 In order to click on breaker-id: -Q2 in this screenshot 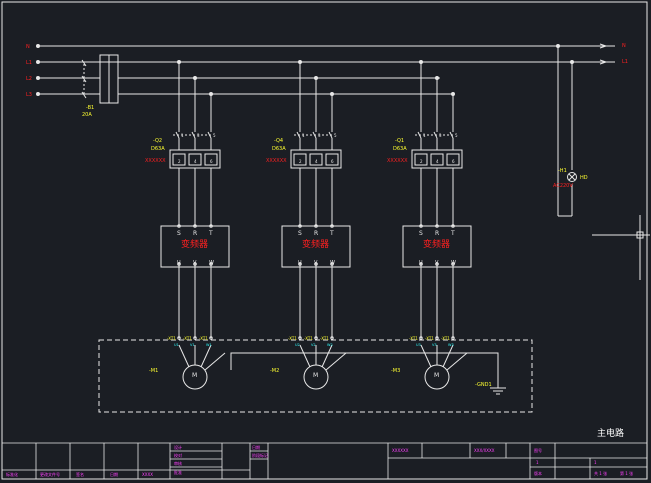, I will do `click(157, 141)`.